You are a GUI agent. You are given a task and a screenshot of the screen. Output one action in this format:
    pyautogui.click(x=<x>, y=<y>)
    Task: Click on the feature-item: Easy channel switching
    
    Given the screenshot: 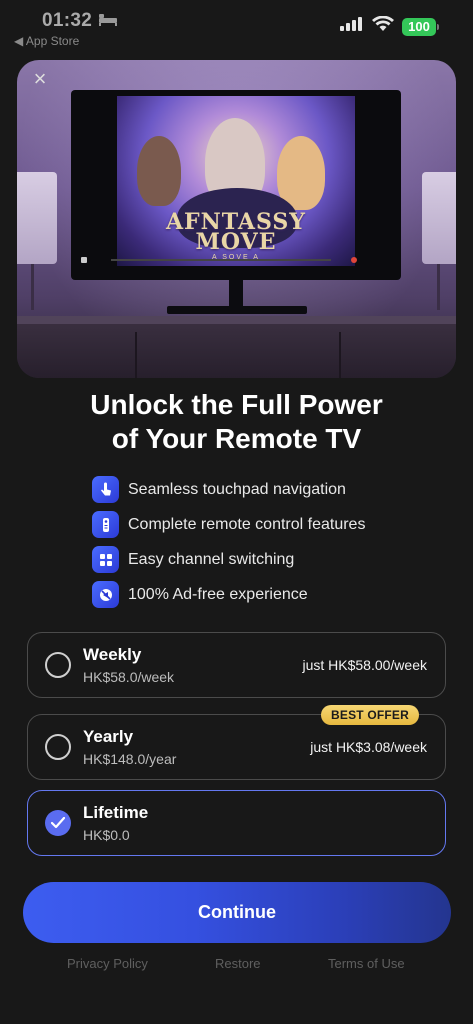 What is the action you would take?
    pyautogui.click(x=262, y=559)
    